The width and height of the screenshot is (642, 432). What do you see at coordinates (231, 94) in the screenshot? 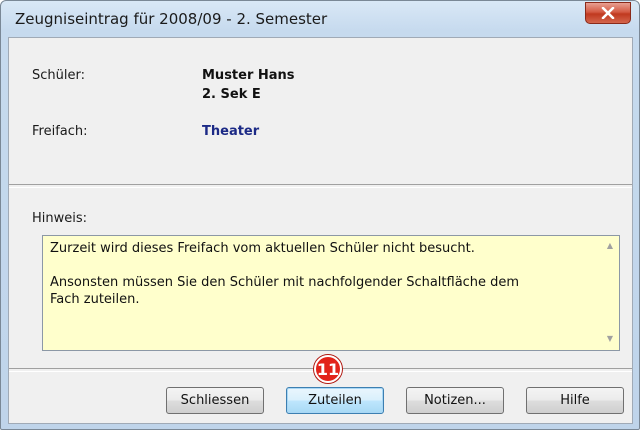
I see `student-class: 2. Sek E` at bounding box center [231, 94].